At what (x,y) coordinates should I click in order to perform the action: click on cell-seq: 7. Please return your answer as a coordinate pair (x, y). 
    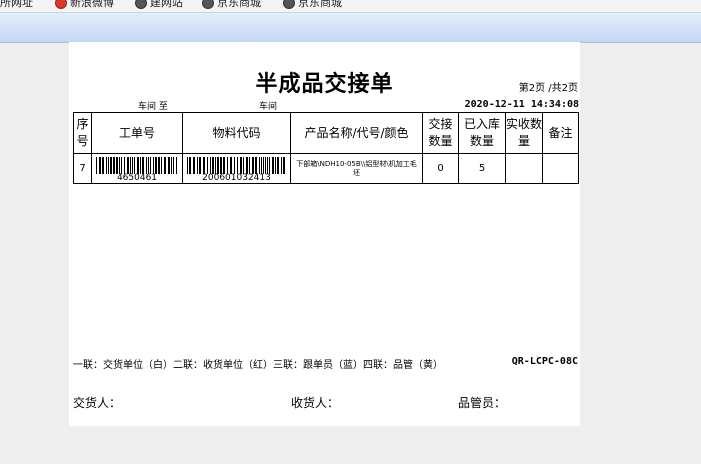
    Looking at the image, I should click on (82, 168).